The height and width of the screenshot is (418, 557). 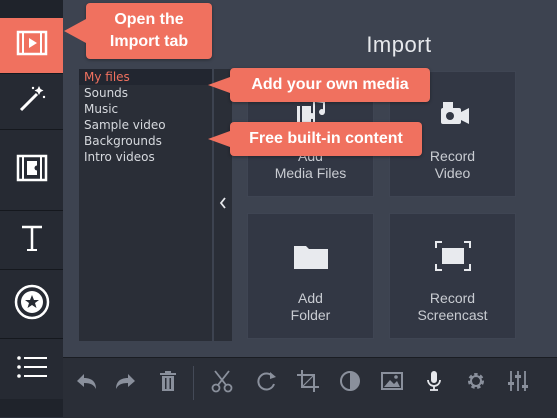 I want to click on sidebar-item-more, so click(x=31, y=369).